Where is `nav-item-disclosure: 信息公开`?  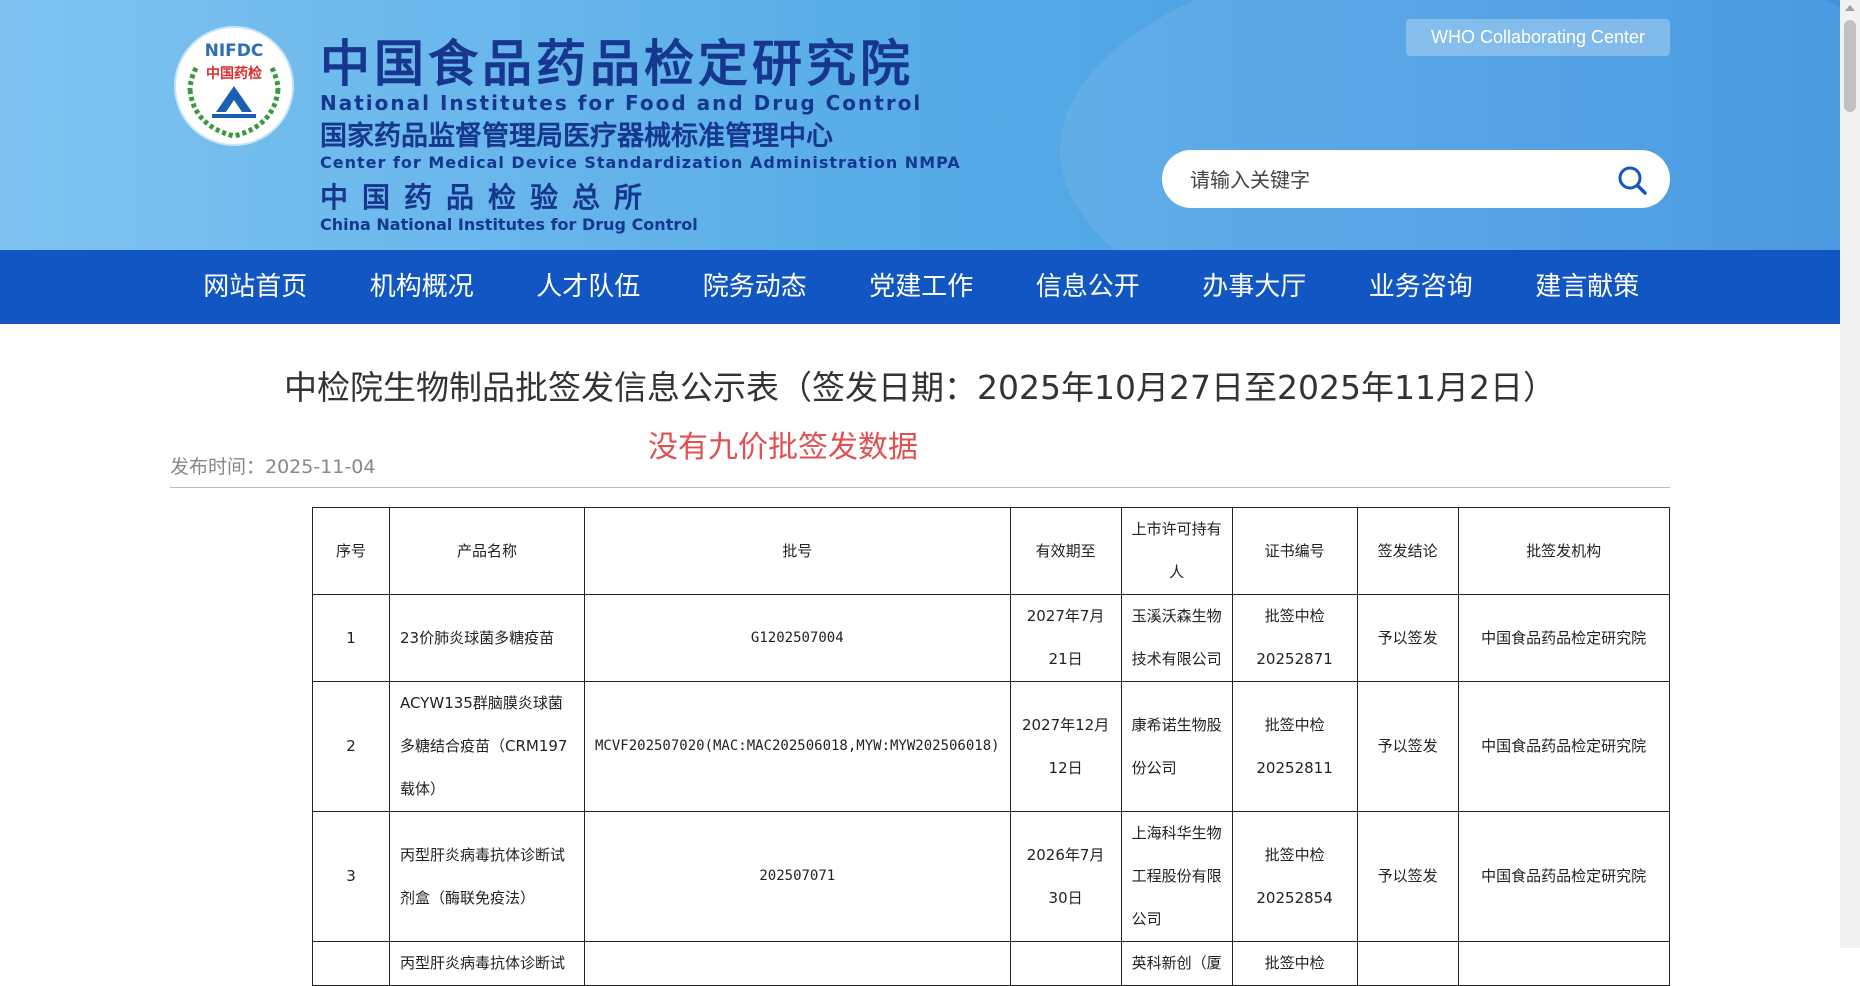 nav-item-disclosure: 信息公开 is located at coordinates (1088, 287).